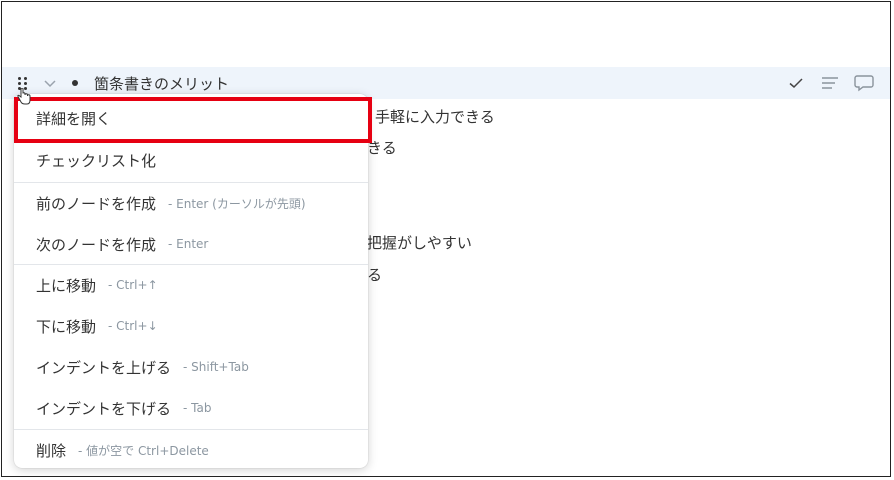 The height and width of the screenshot is (480, 894). I want to click on menu-item-shortcut: - 値が空で Ctrl+Delete, so click(143, 450).